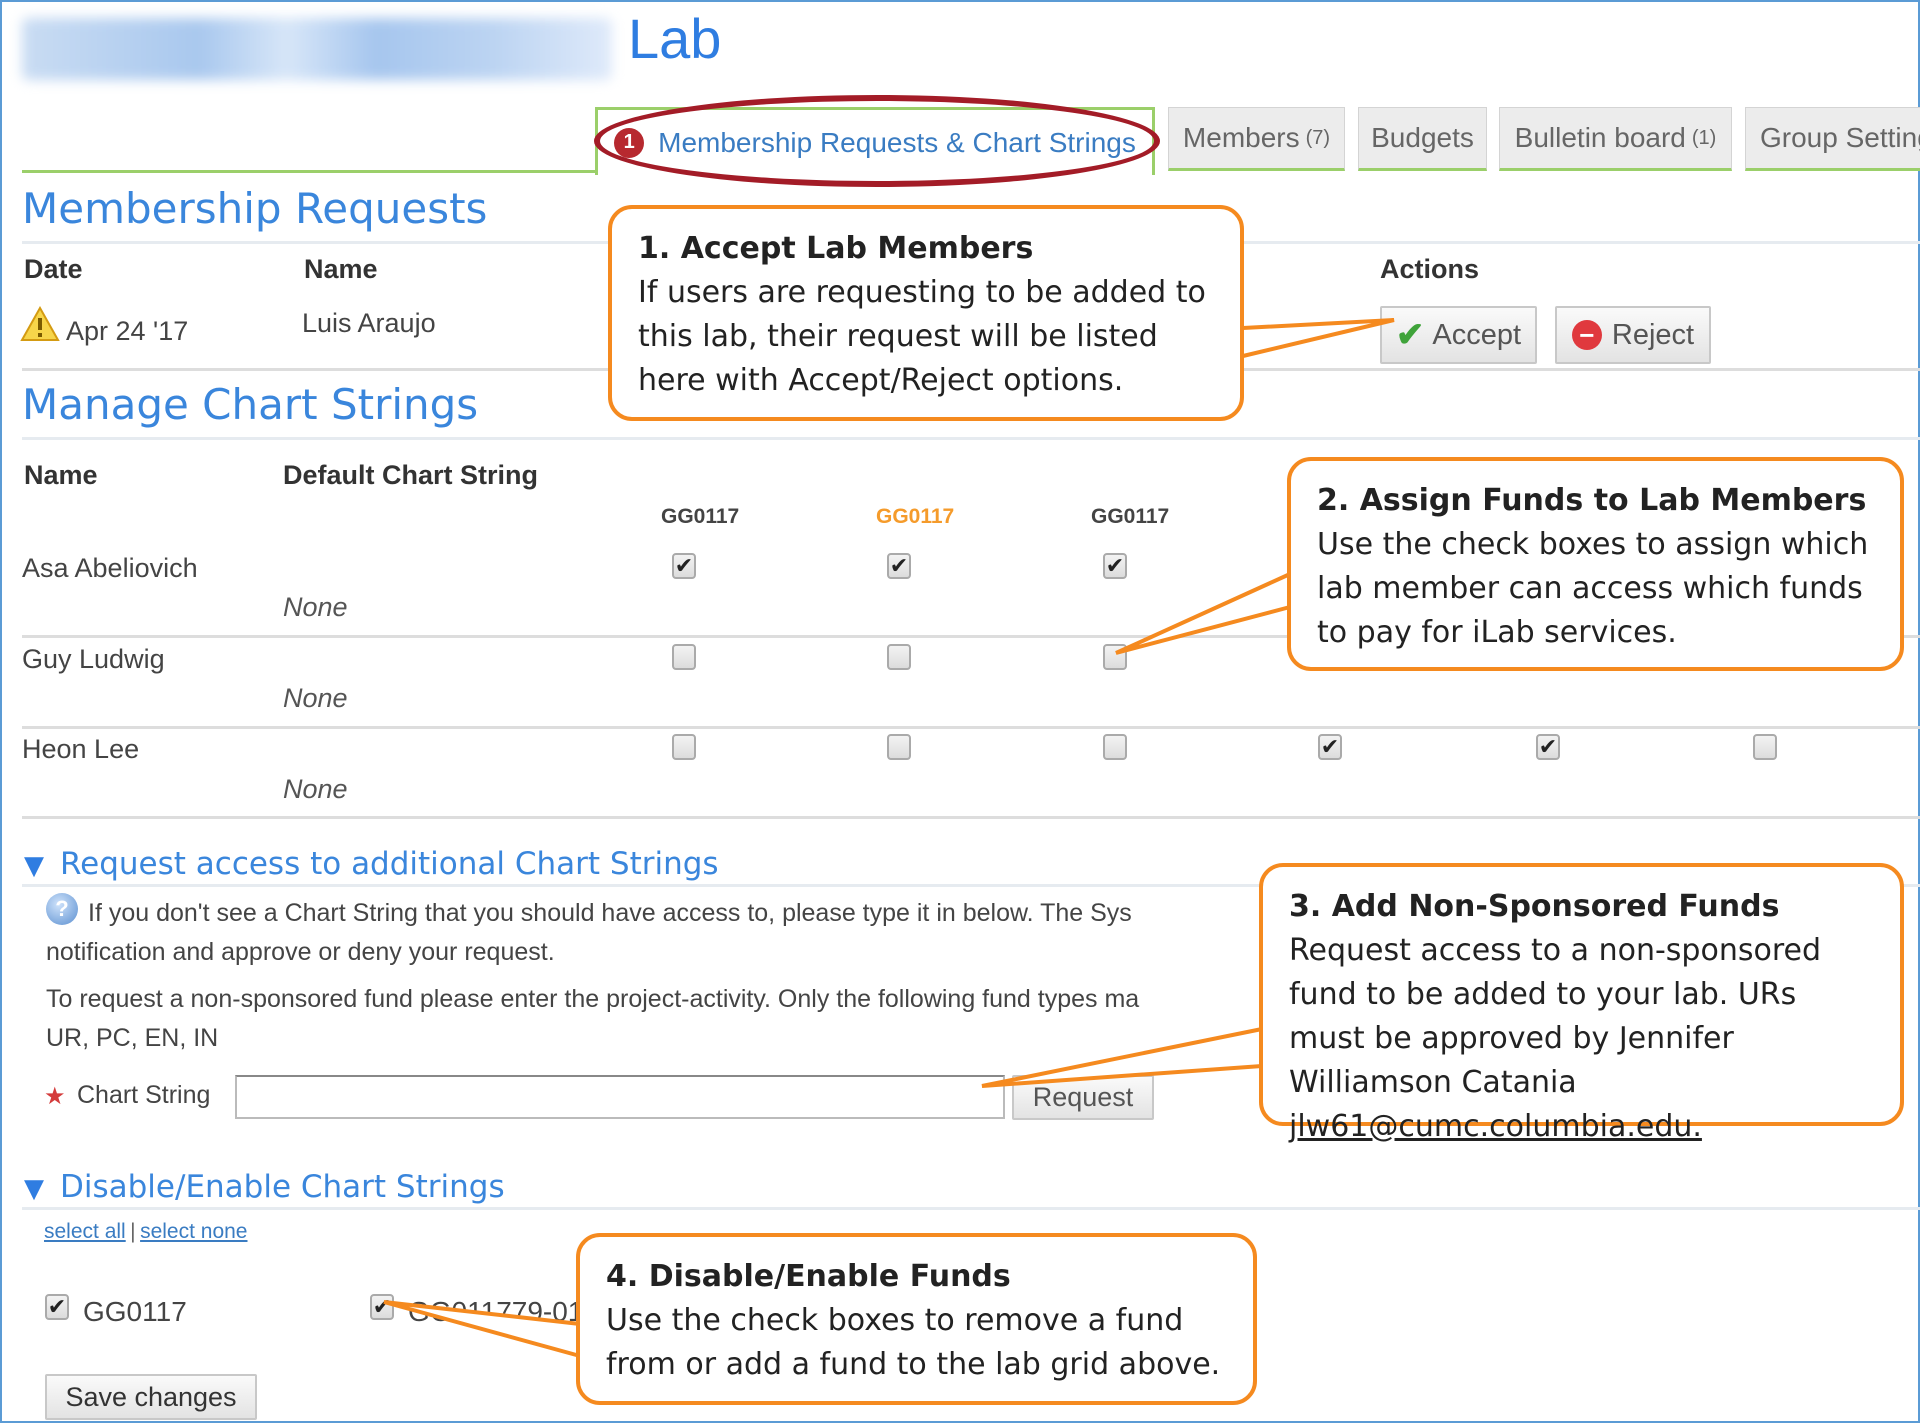 Image resolution: width=1920 pixels, height=1423 pixels. Describe the element at coordinates (1704, 137) in the screenshot. I see `tab-count: (1)` at that location.